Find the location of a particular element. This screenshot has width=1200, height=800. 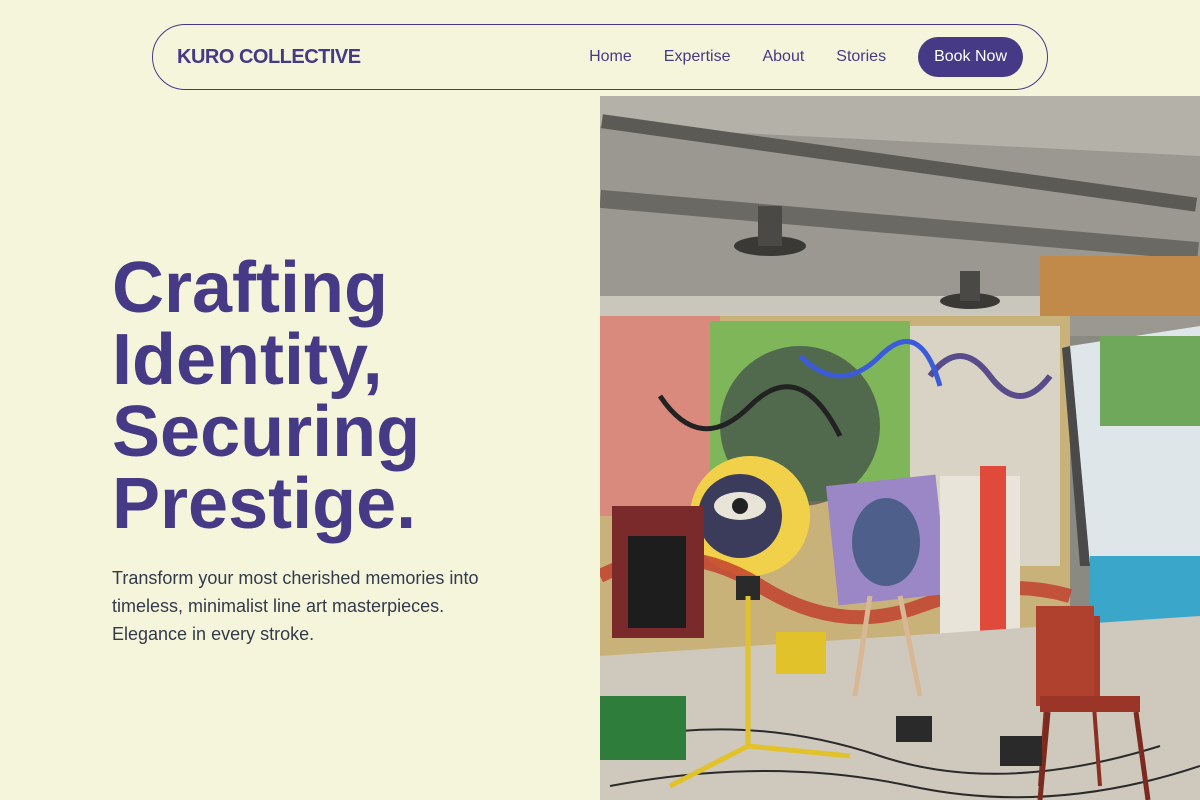

hero-title-line: Identity, is located at coordinates (247, 360).